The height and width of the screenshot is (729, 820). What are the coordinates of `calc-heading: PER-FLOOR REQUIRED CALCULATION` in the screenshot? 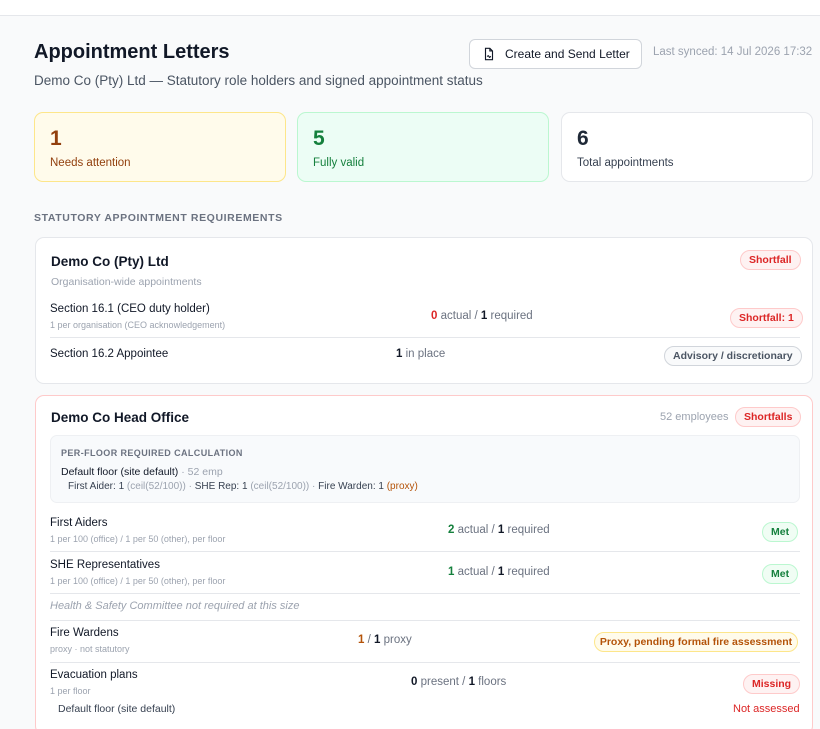 It's located at (152, 453).